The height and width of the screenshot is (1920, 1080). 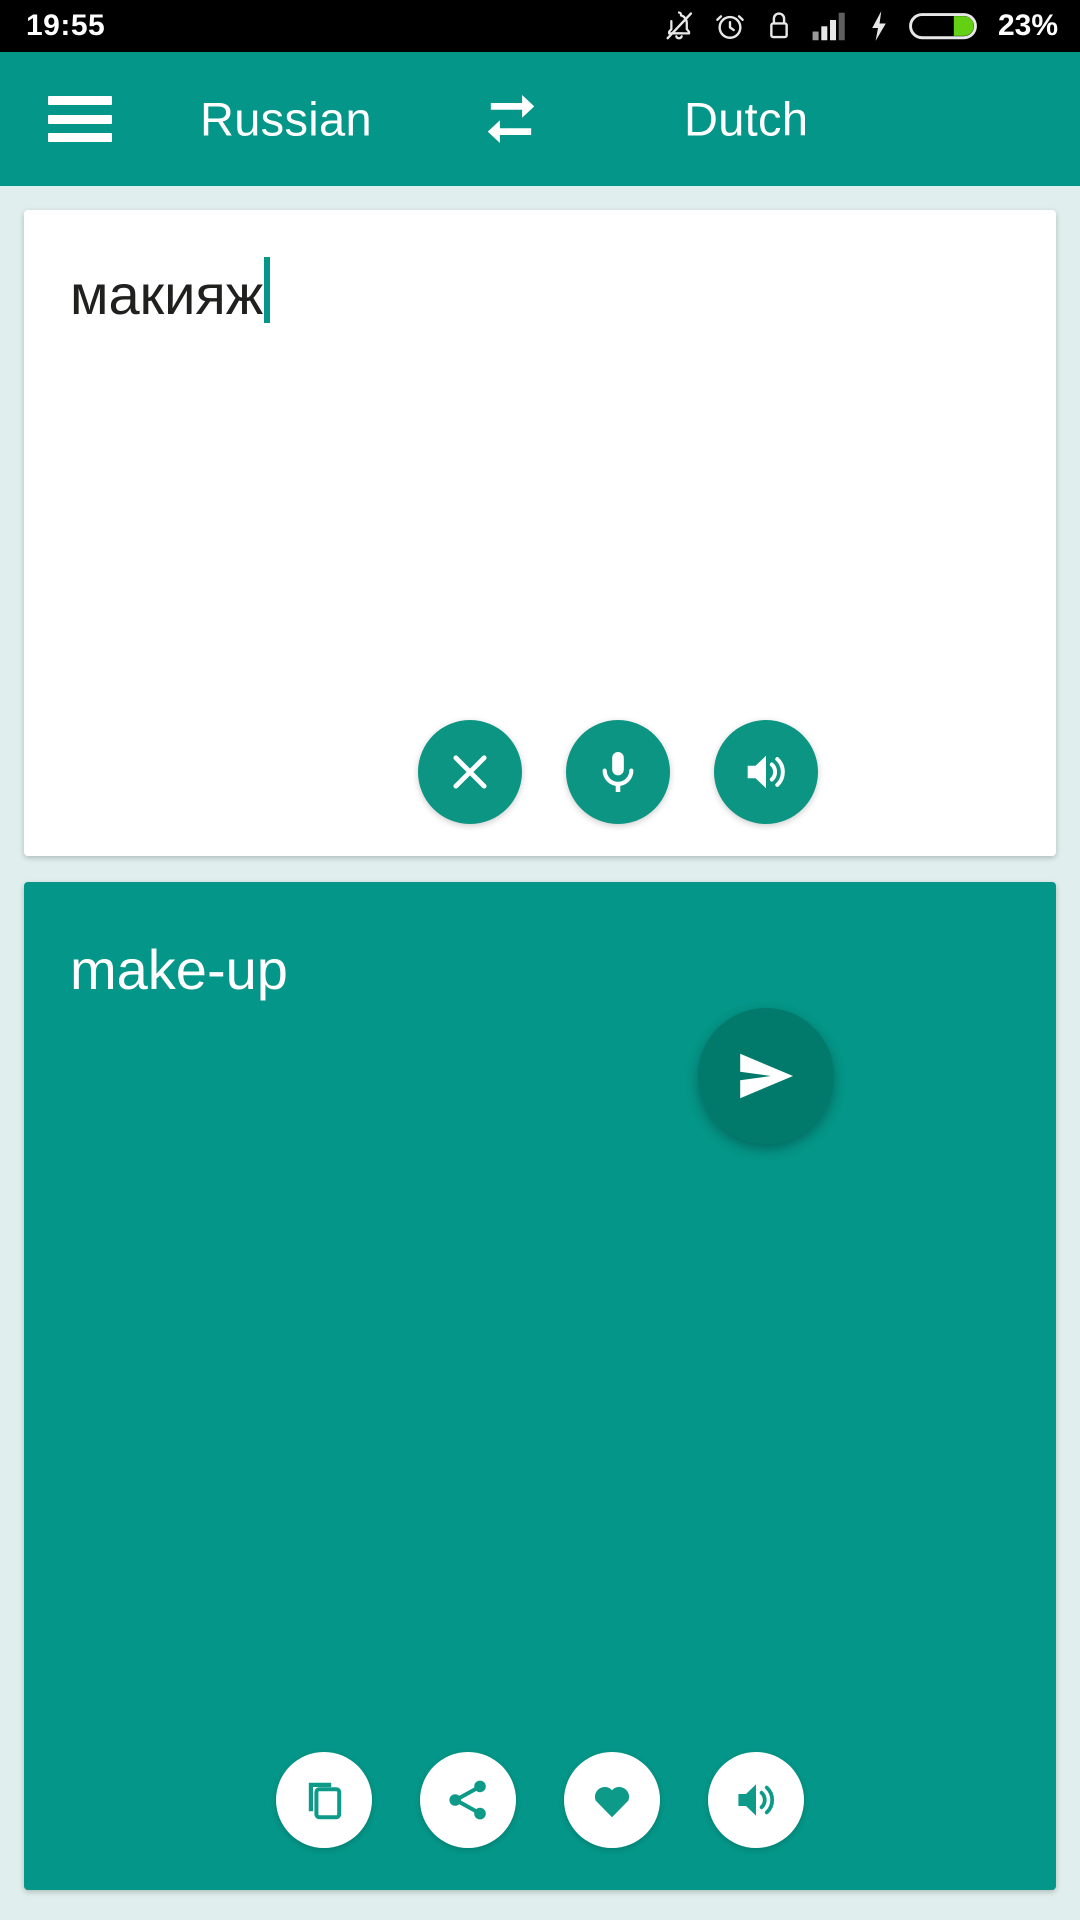 I want to click on send-button, so click(x=766, y=1076).